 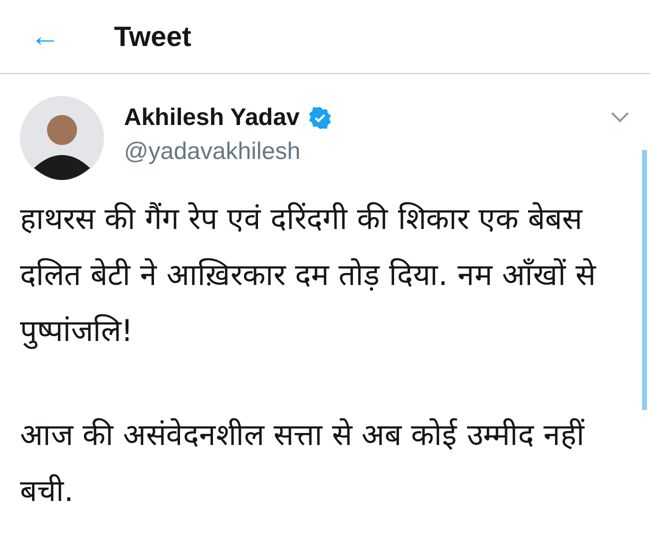 What do you see at coordinates (644, 280) in the screenshot?
I see `scrollbar` at bounding box center [644, 280].